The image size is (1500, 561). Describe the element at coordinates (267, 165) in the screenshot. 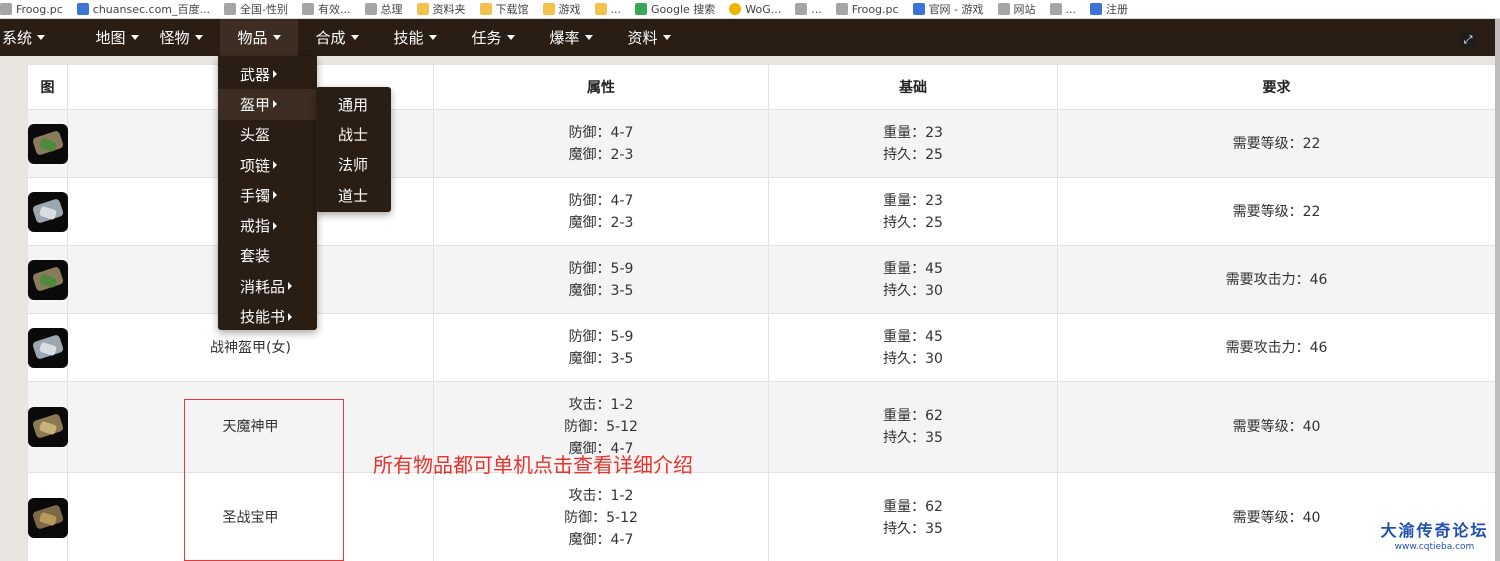

I see `menu-item-necklace: 项链` at that location.